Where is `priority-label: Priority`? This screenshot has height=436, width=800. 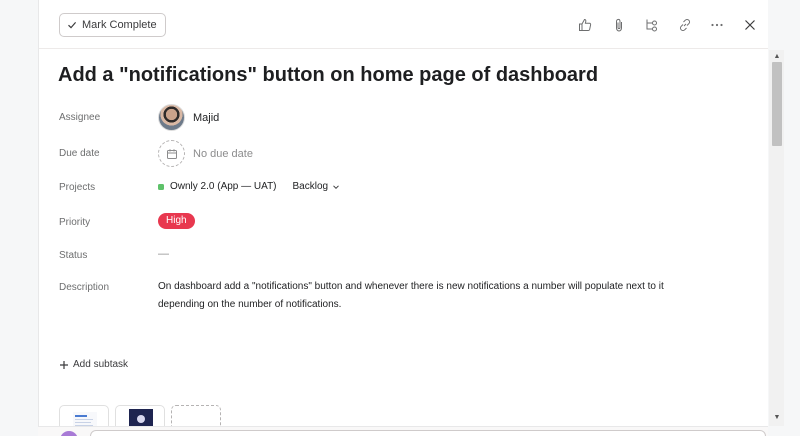 priority-label: Priority is located at coordinates (75, 222).